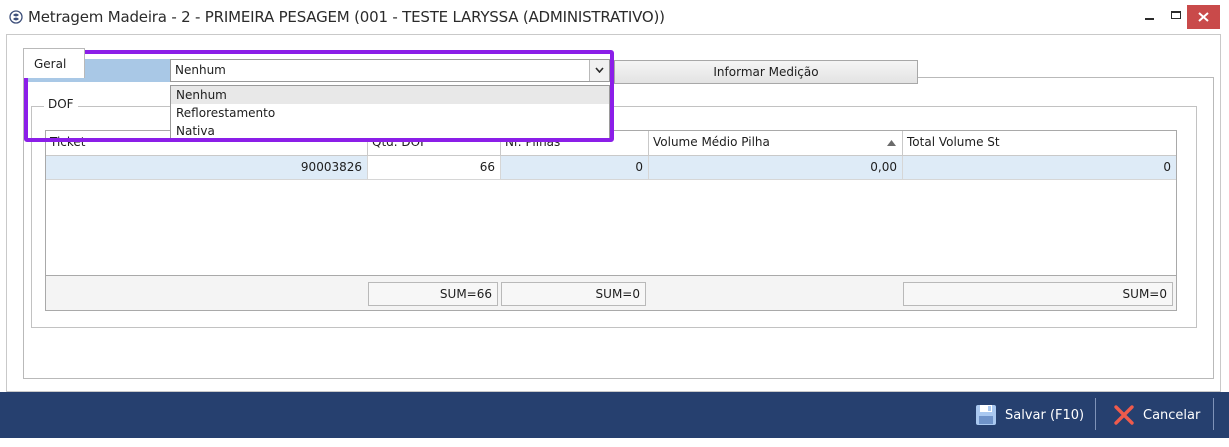  I want to click on col-header-total-volume: Total Volume St, so click(1039, 143).